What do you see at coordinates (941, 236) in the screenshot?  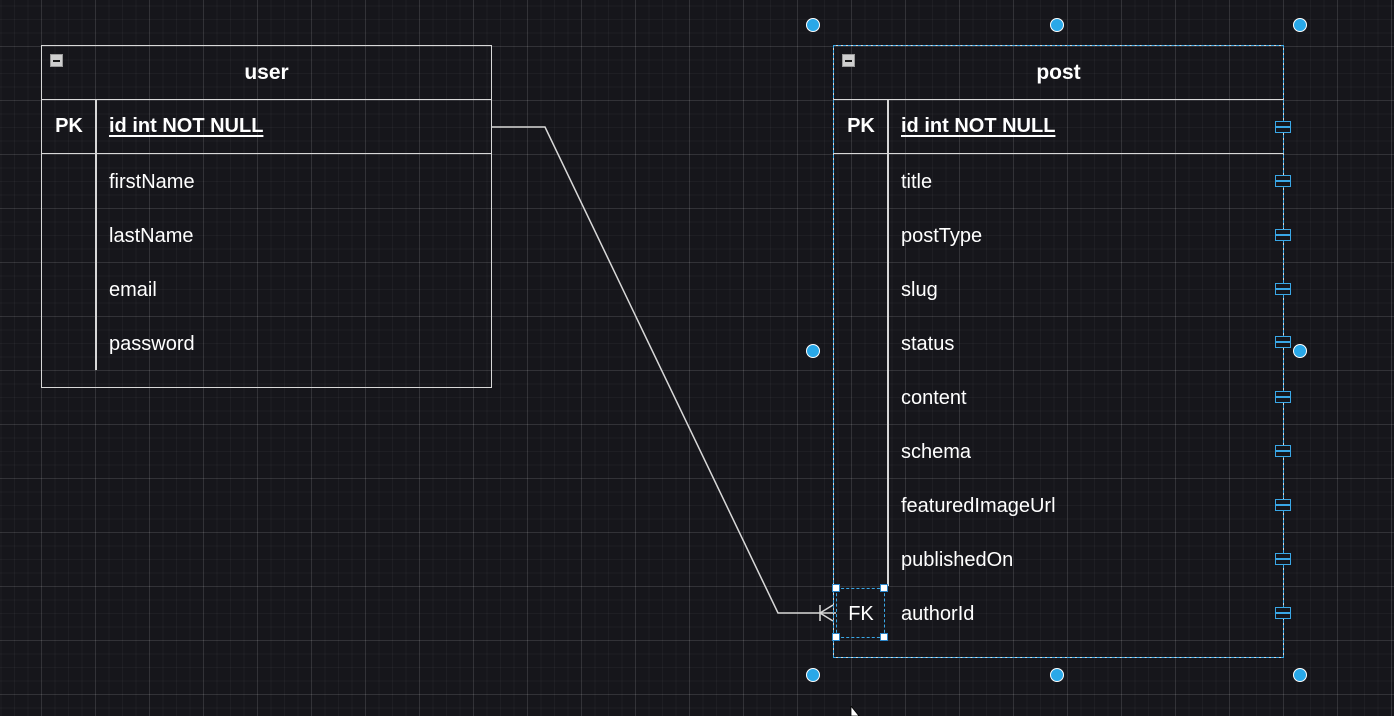 I see `post-field-posttype: postType` at bounding box center [941, 236].